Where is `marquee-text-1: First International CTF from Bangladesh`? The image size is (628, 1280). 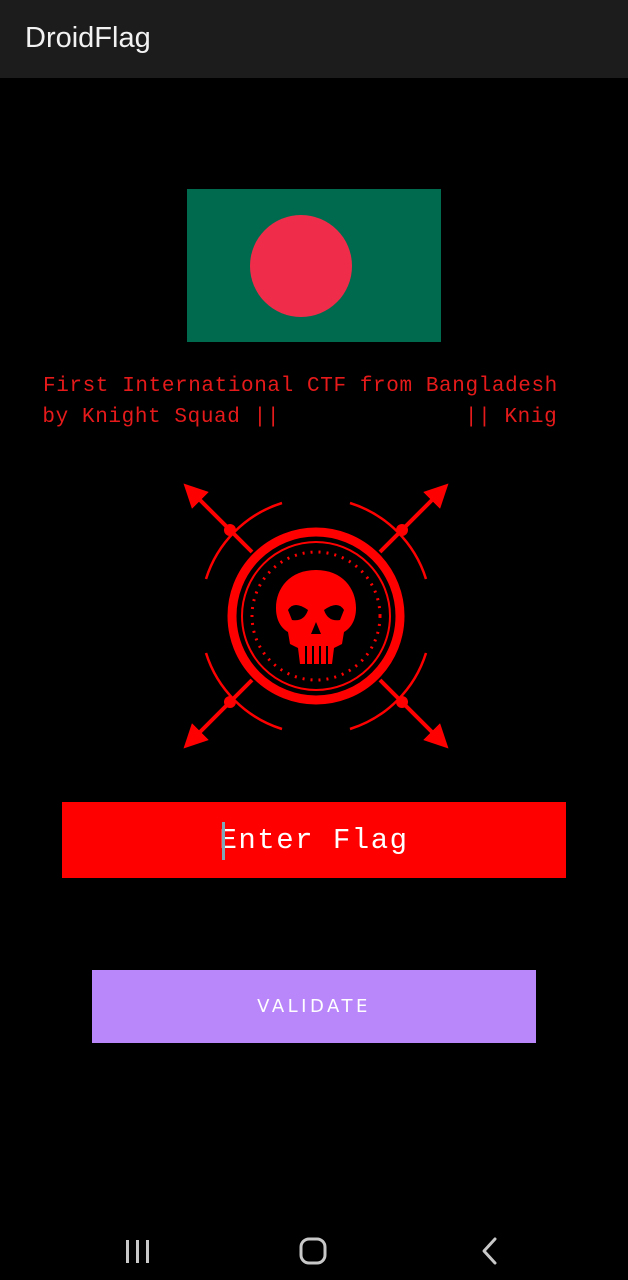 marquee-text-1: First International CTF from Bangladesh is located at coordinates (300, 386).